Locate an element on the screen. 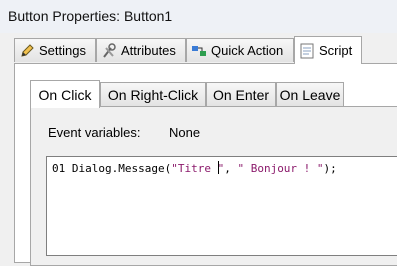 This screenshot has height=266, width=397. tab-script: Script is located at coordinates (328, 50).